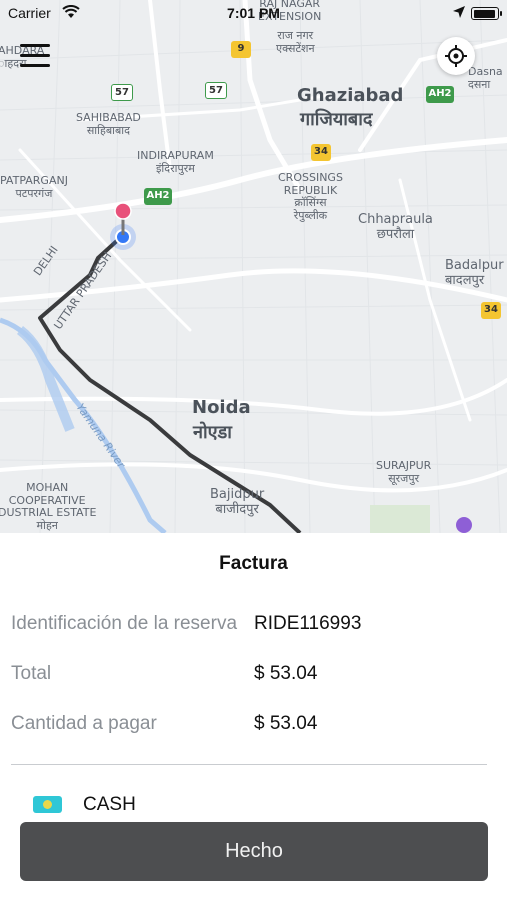  Describe the element at coordinates (31, 673) in the screenshot. I see `total-label: Total` at that location.